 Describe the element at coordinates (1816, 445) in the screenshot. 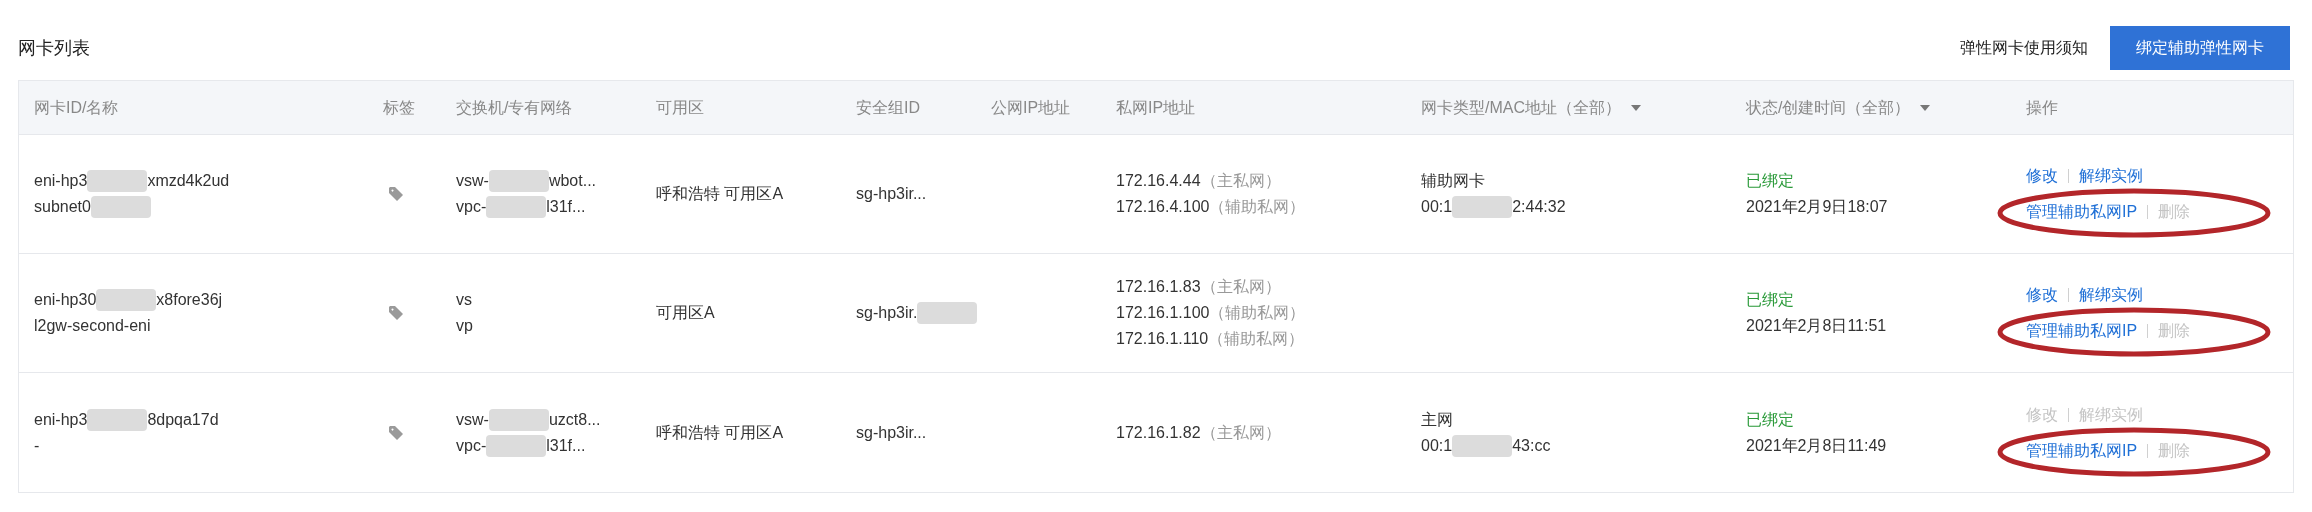

I see `created-time: 2021年2月8日11:49` at that location.